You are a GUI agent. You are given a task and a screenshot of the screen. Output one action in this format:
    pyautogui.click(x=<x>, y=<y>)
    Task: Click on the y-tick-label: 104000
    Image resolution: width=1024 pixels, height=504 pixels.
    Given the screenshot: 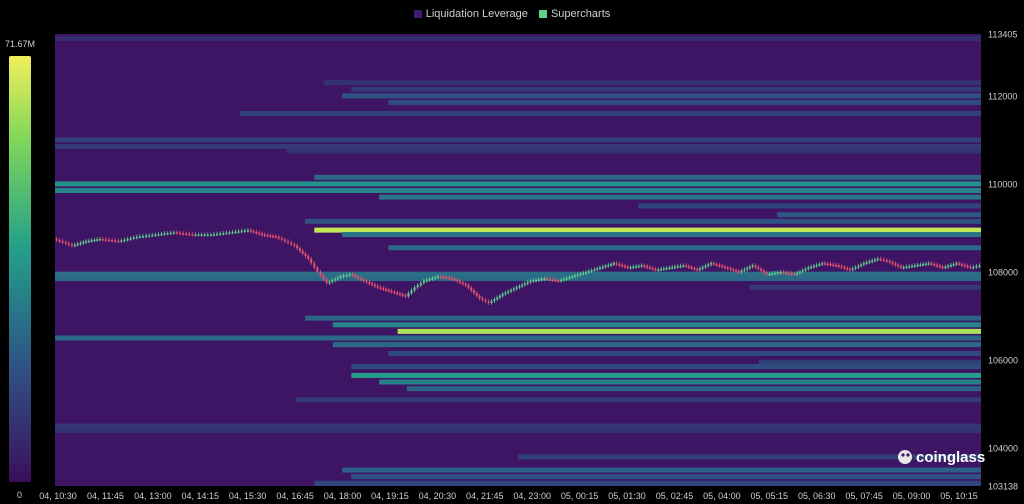 What is the action you would take?
    pyautogui.click(x=1003, y=449)
    